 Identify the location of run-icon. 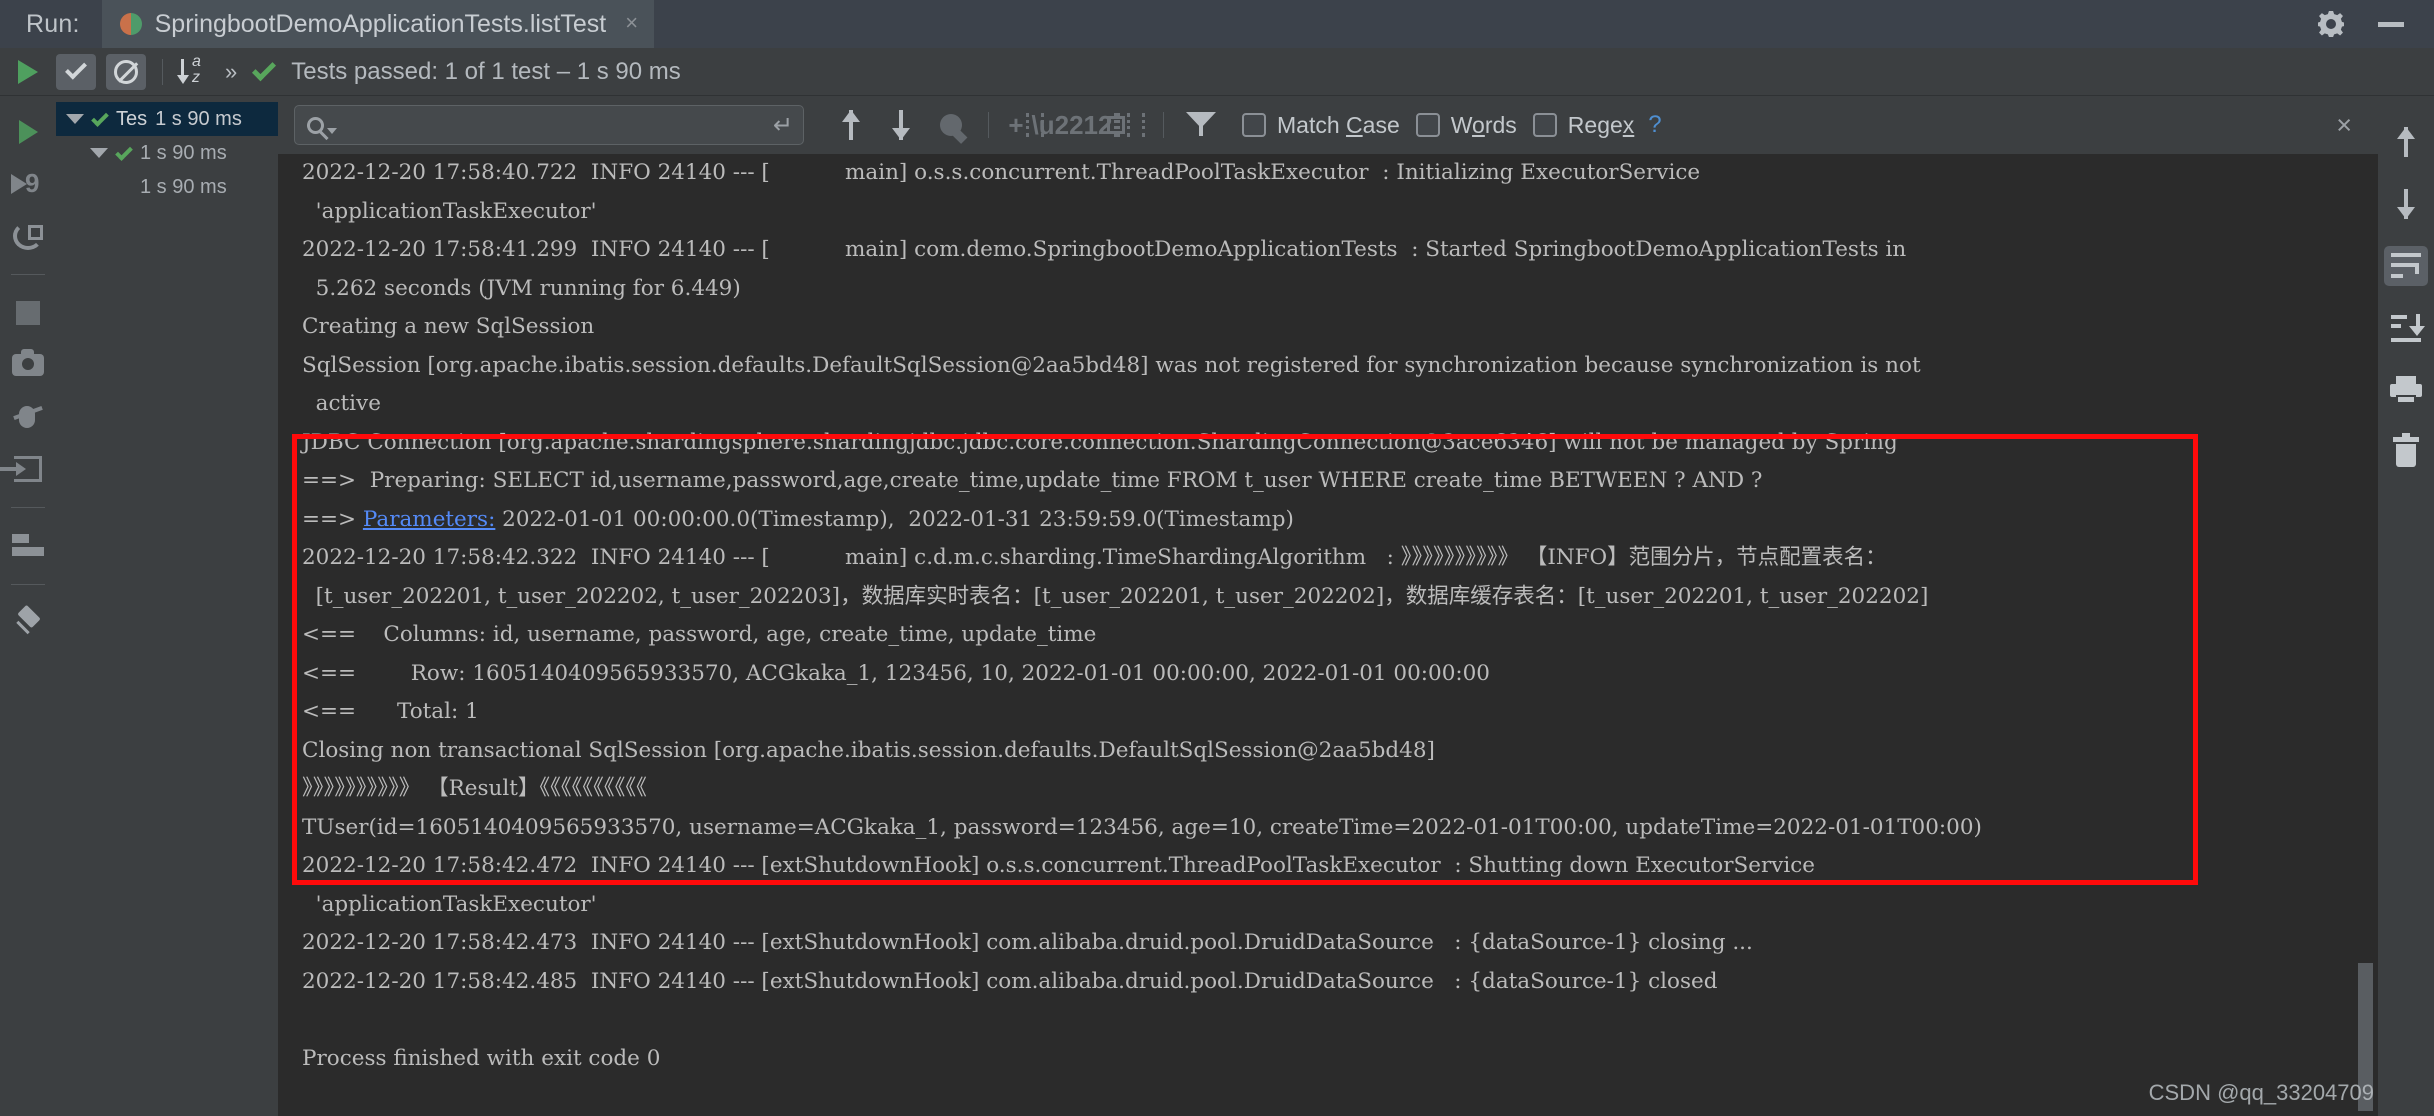
(28, 132).